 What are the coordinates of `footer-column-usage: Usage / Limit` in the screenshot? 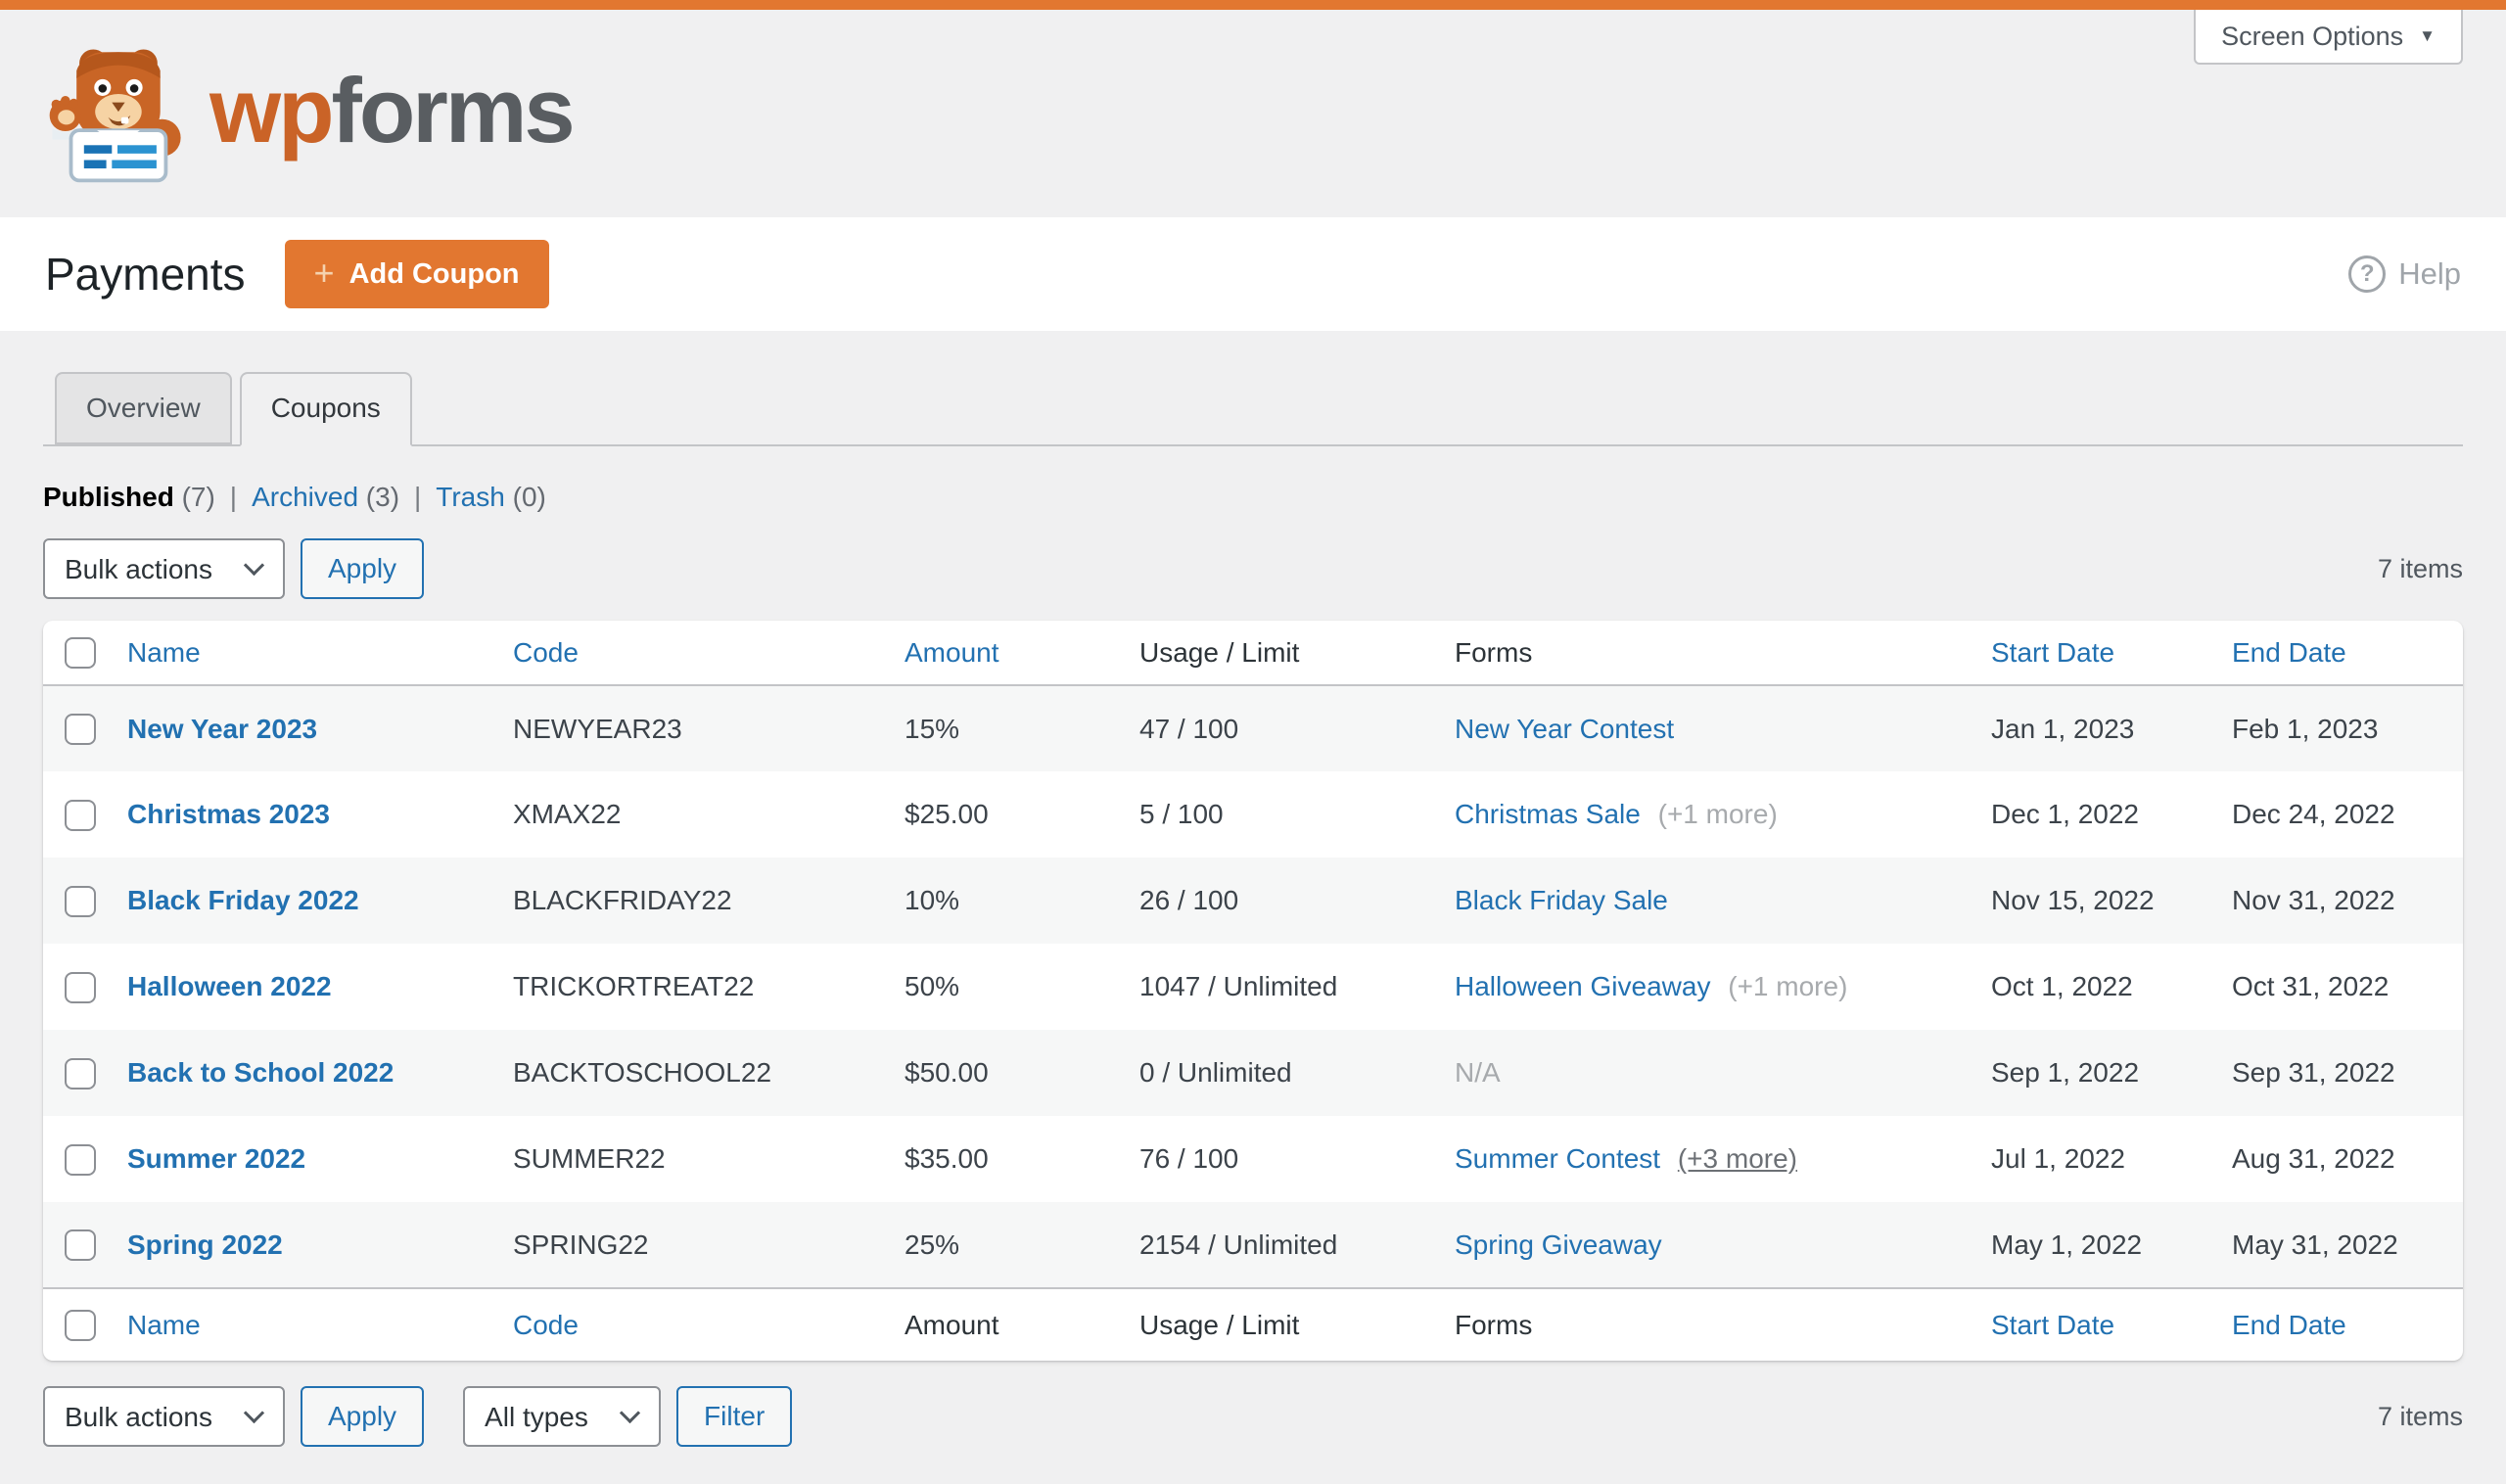 It's located at (1281, 1324).